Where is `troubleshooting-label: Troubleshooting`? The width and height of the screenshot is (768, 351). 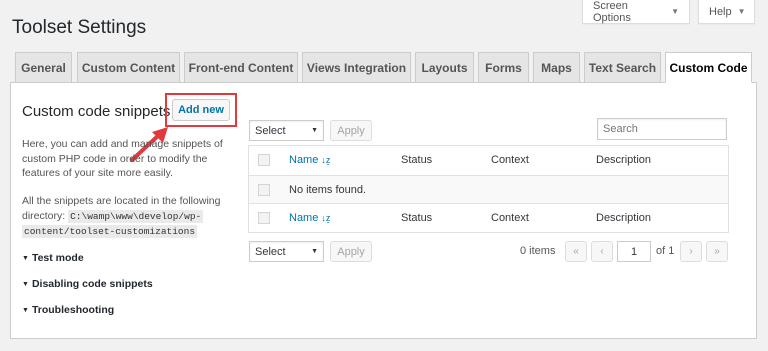
troubleshooting-label: Troubleshooting is located at coordinates (73, 310).